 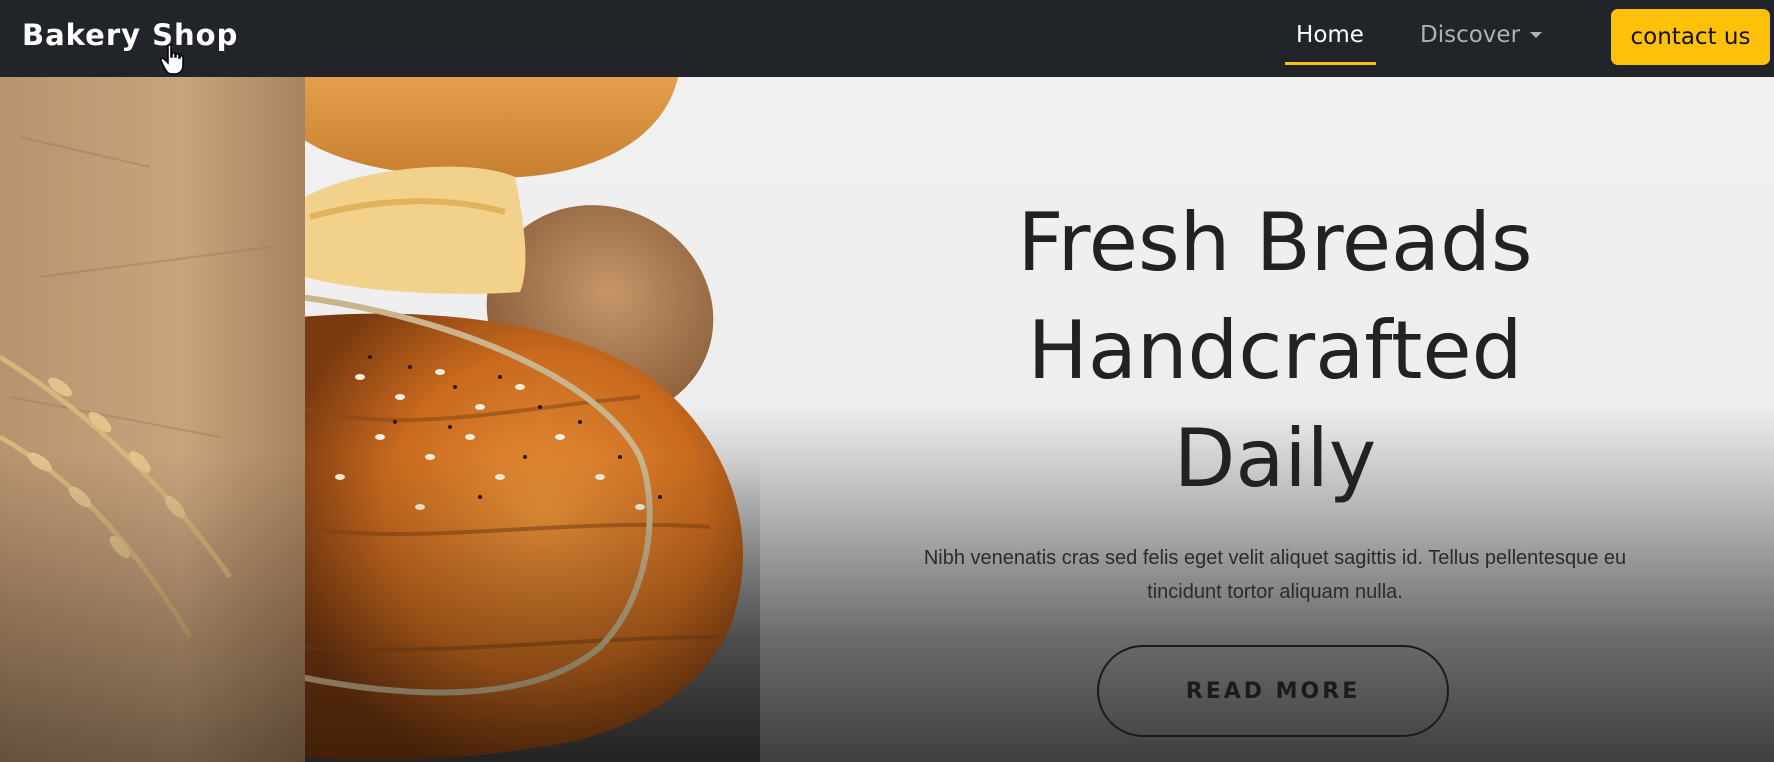 I want to click on active-link-indicator, so click(x=1330, y=63).